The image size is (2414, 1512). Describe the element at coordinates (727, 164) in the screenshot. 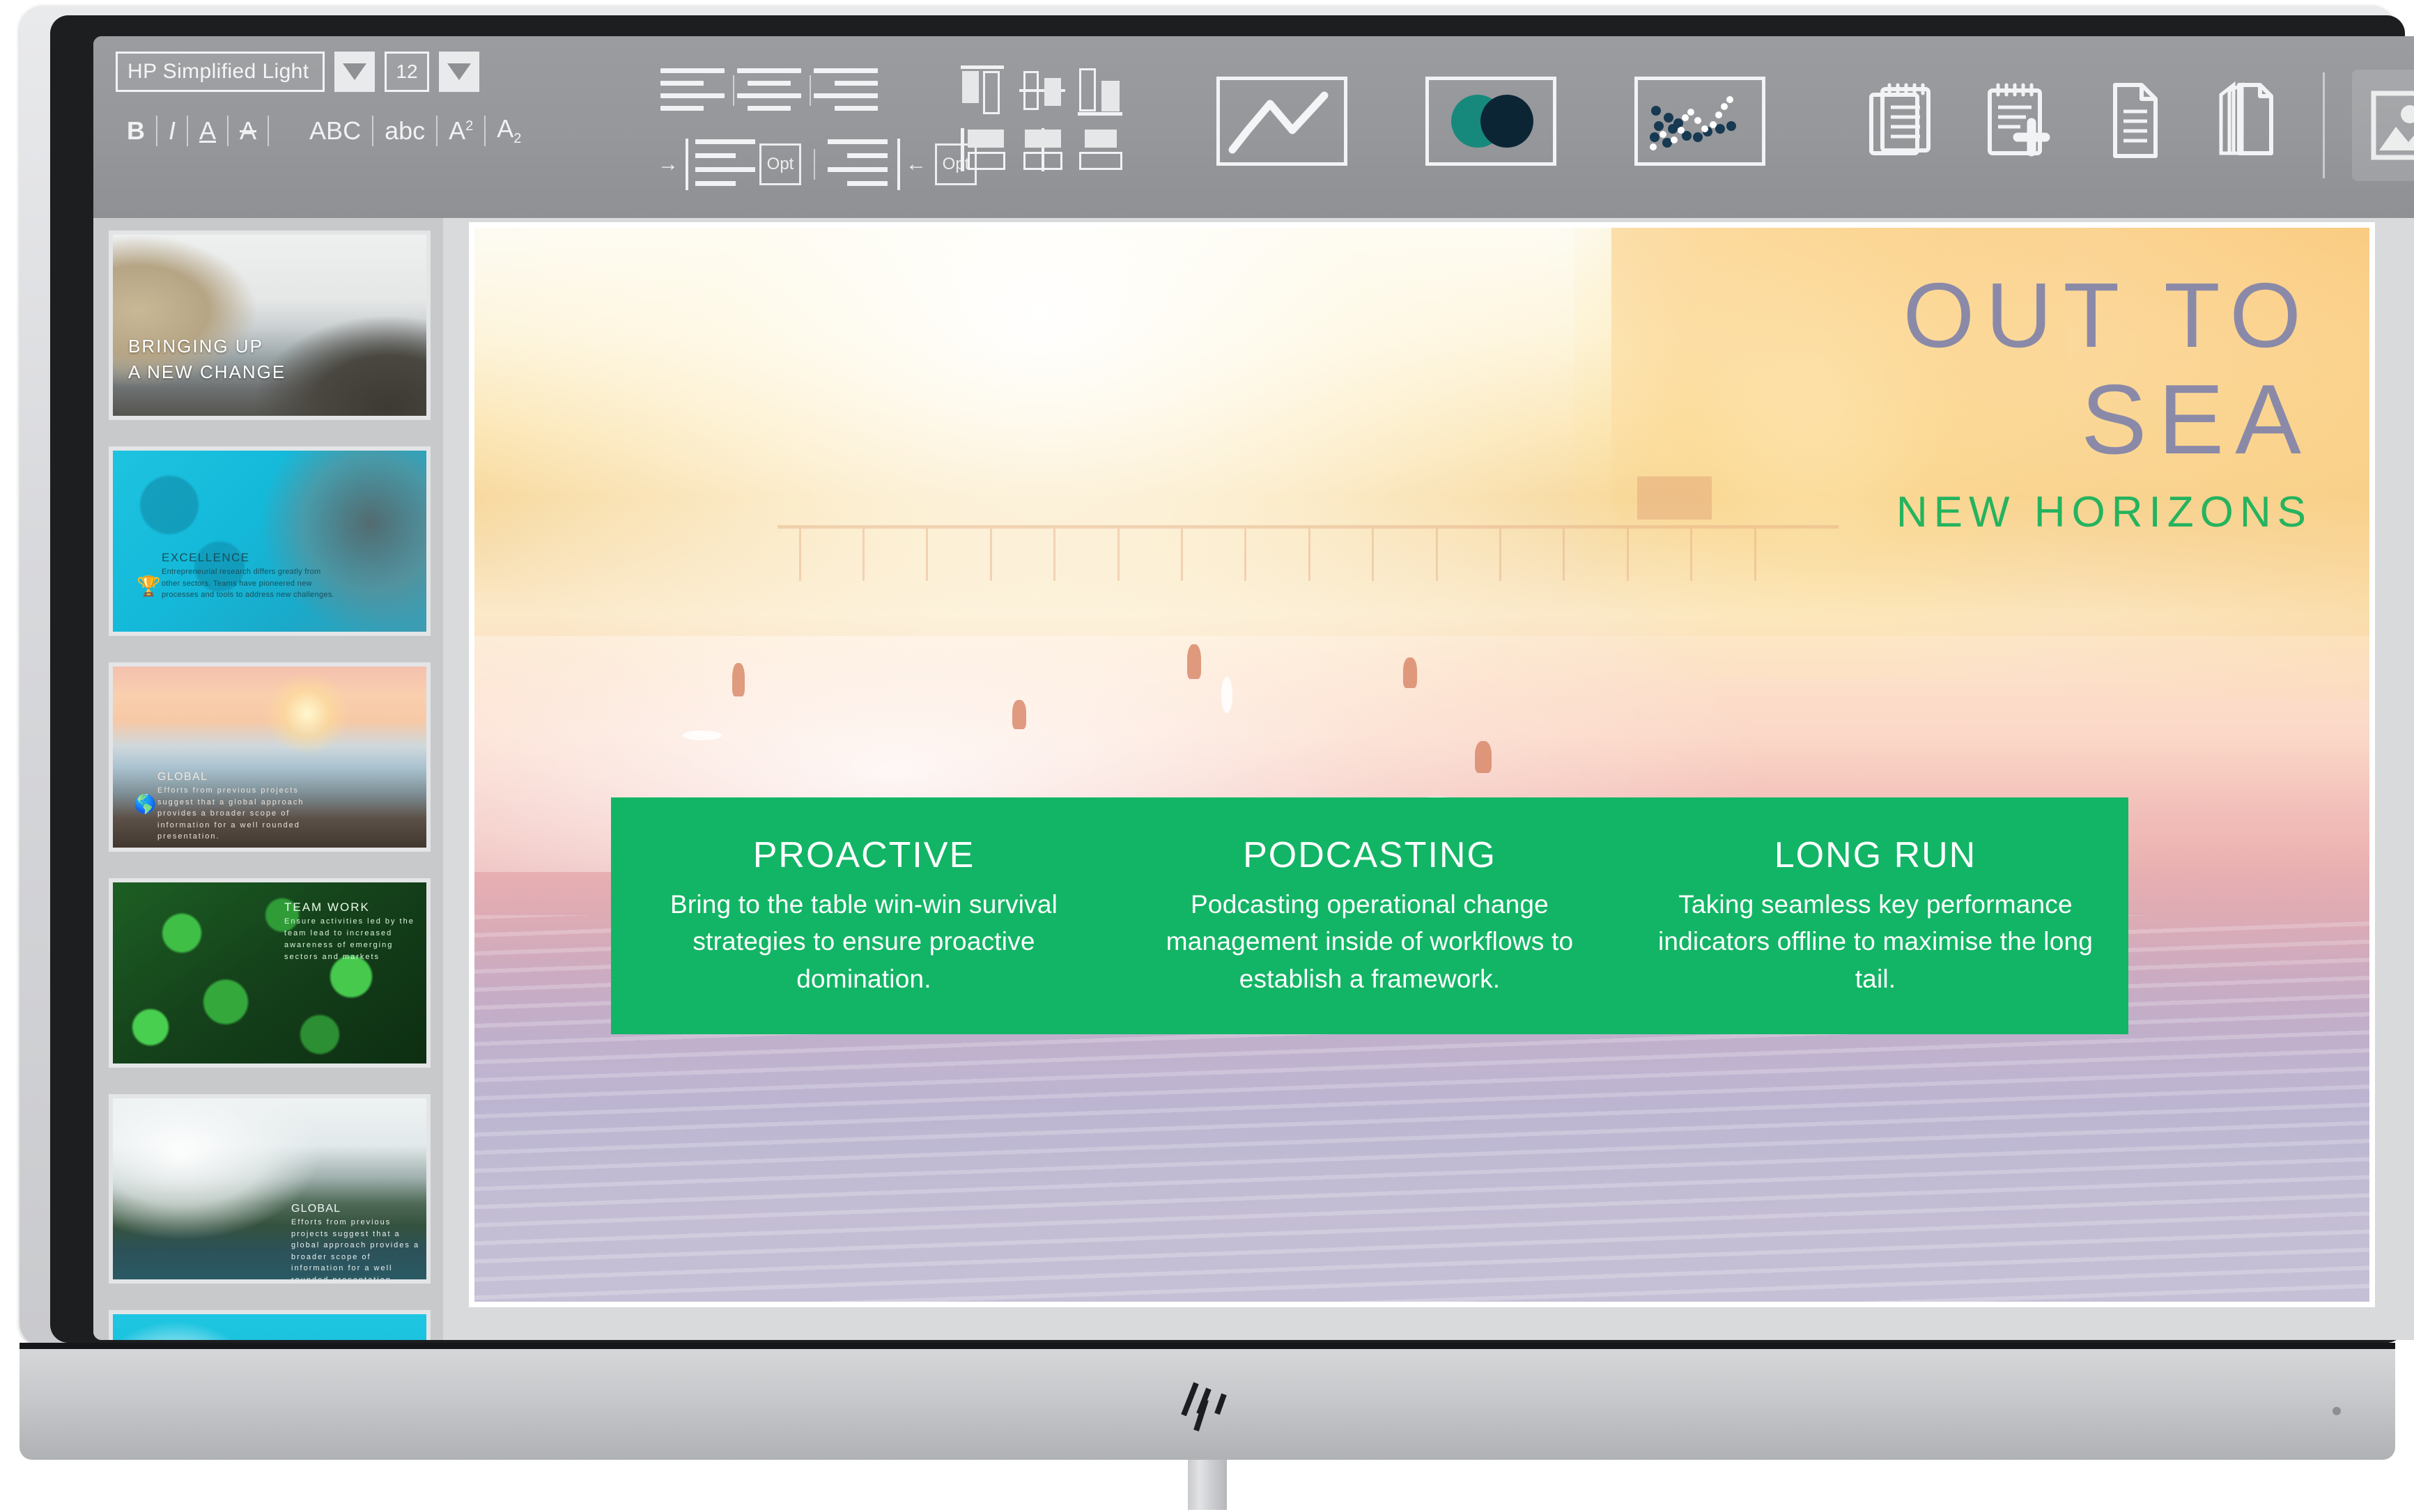

I see `indent-increase-icon` at that location.